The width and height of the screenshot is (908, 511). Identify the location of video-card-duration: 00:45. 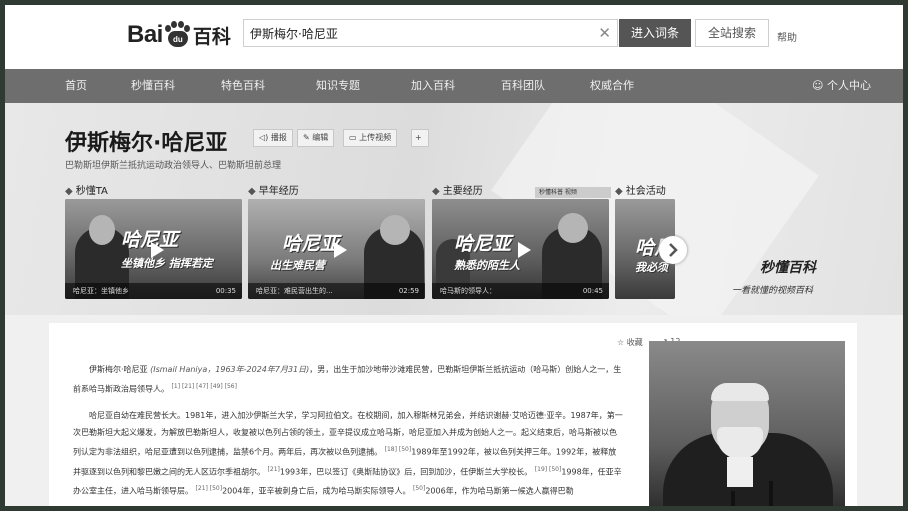
(592, 291).